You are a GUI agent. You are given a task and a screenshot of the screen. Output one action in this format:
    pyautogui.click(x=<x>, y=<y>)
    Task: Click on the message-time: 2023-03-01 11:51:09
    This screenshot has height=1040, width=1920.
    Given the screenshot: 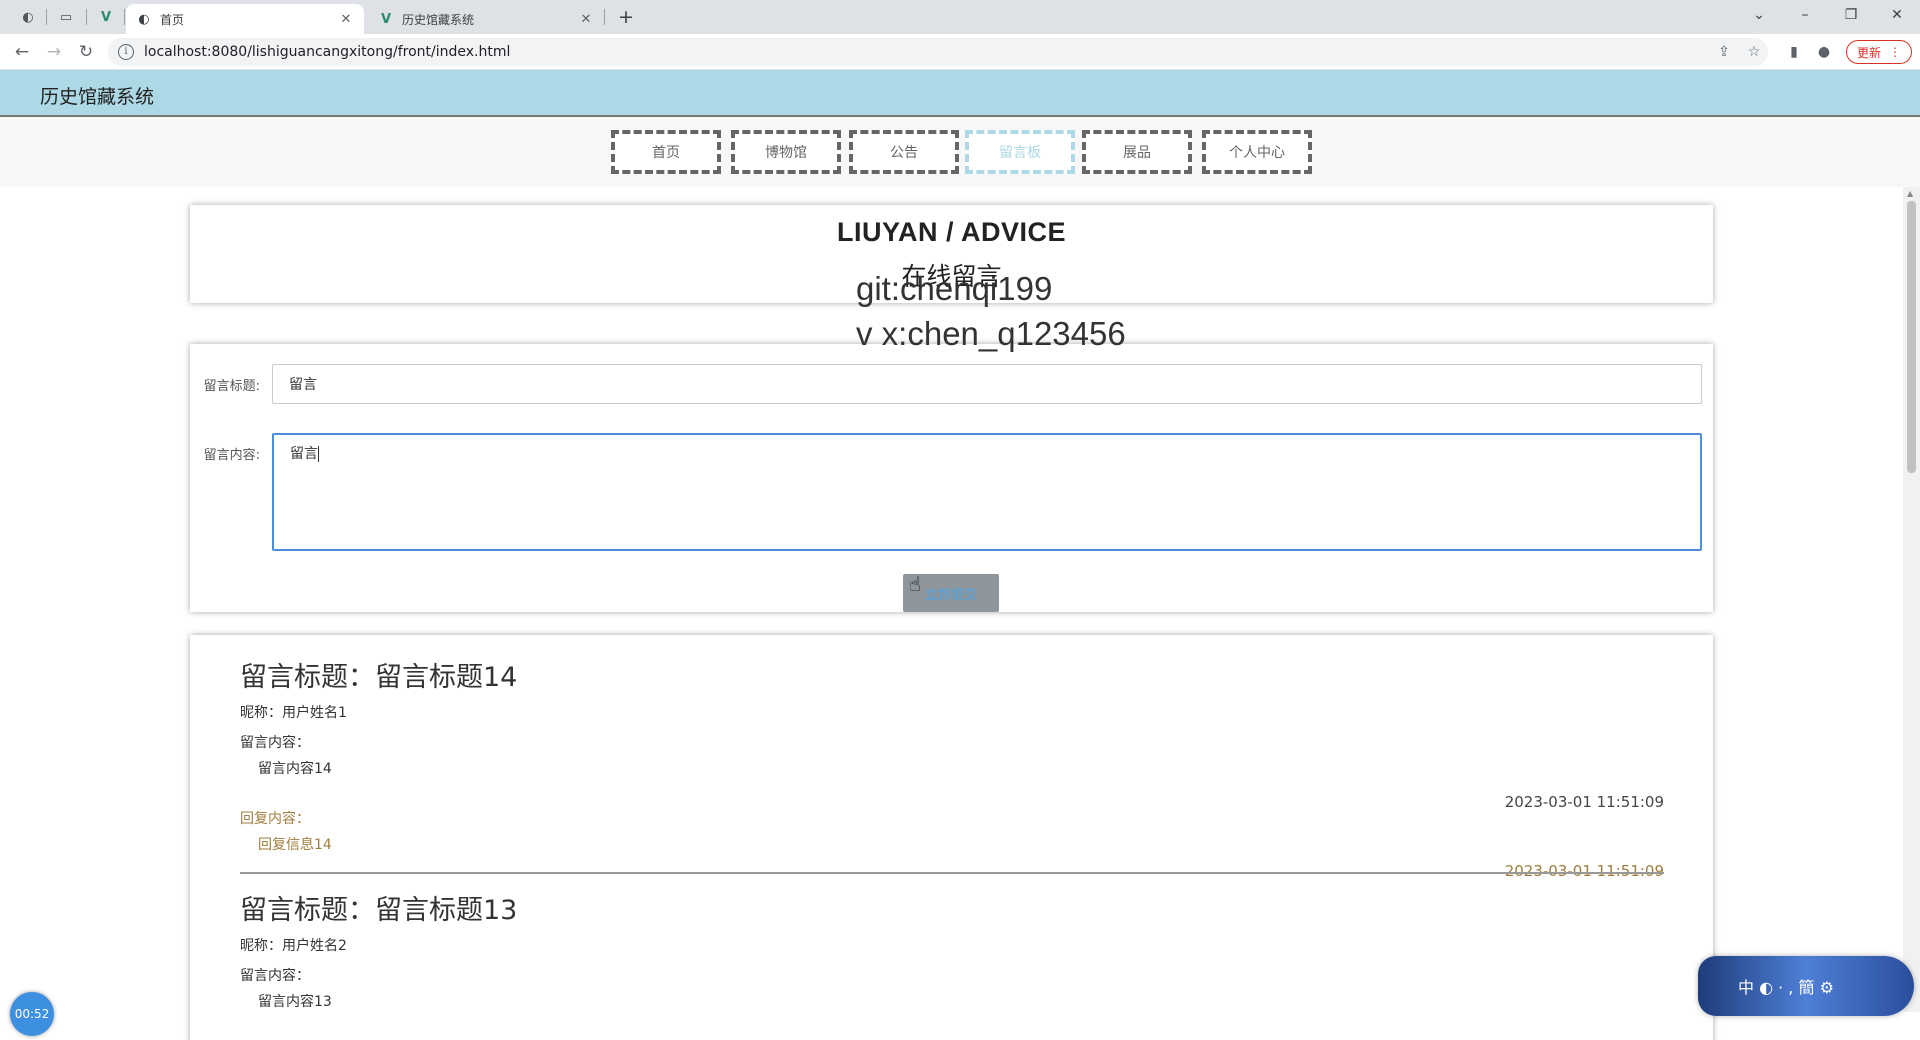 What is the action you would take?
    pyautogui.click(x=1584, y=802)
    